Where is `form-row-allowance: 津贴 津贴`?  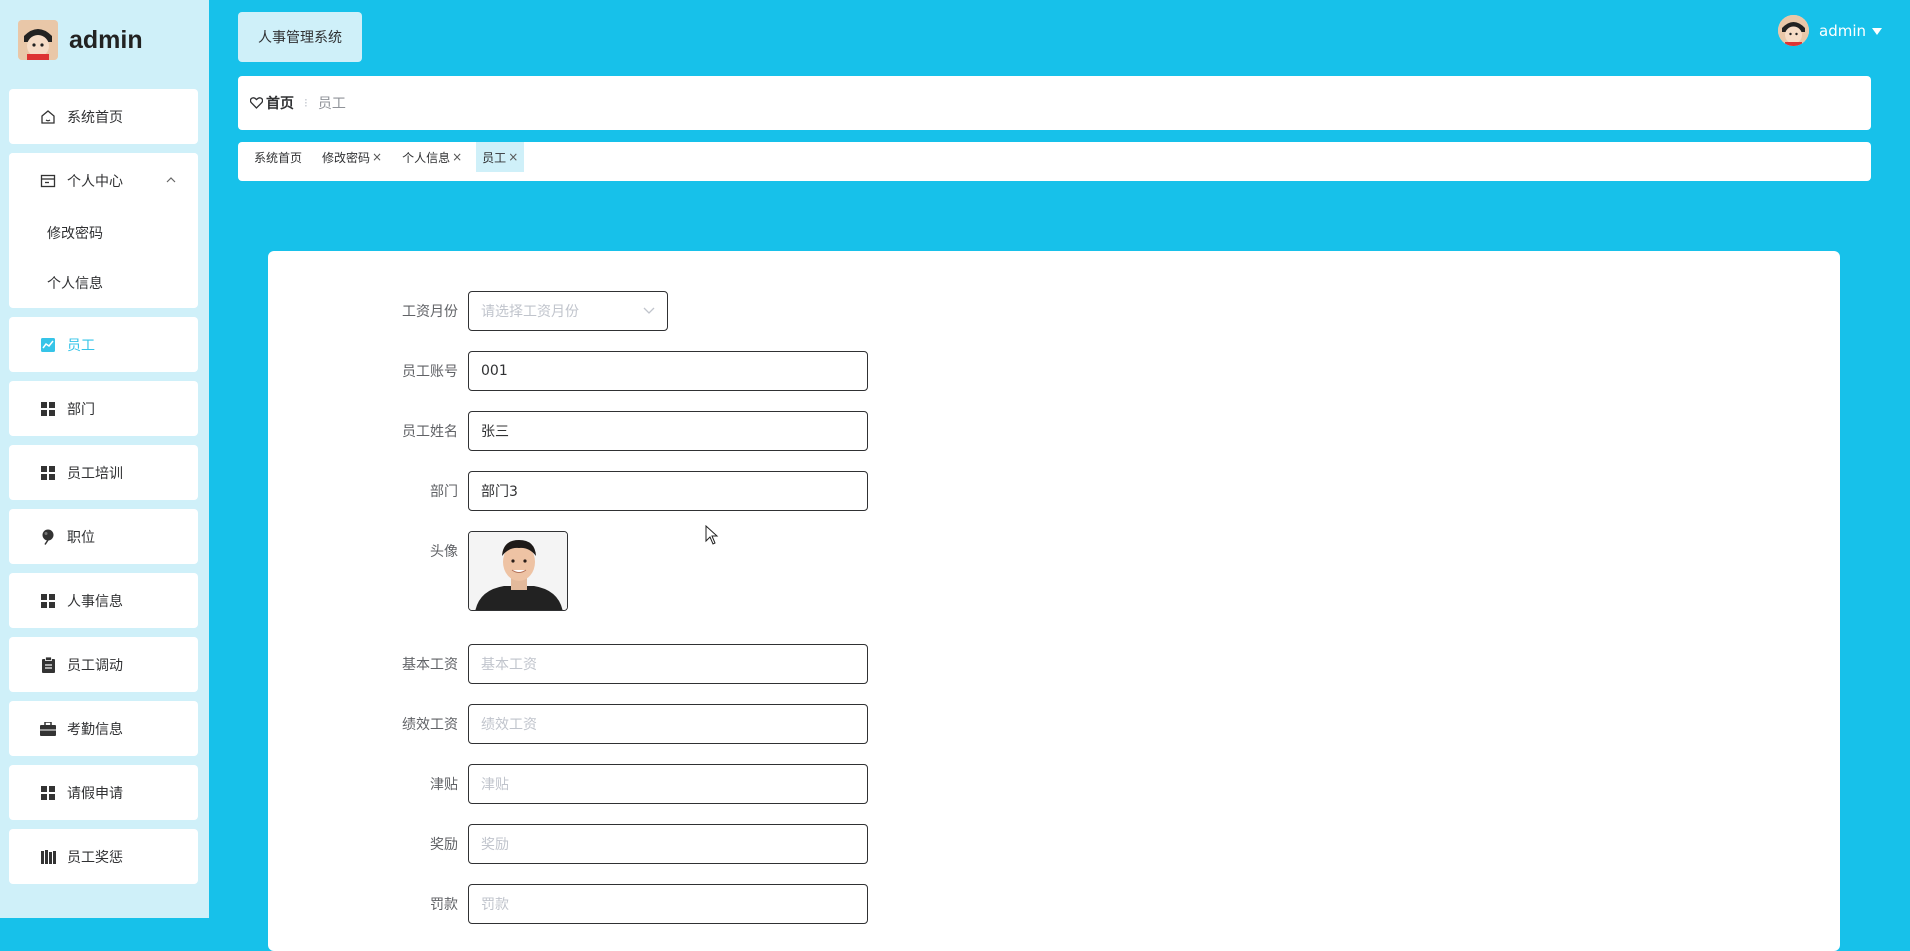
form-row-allowance: 津贴 津贴 is located at coordinates (568, 784).